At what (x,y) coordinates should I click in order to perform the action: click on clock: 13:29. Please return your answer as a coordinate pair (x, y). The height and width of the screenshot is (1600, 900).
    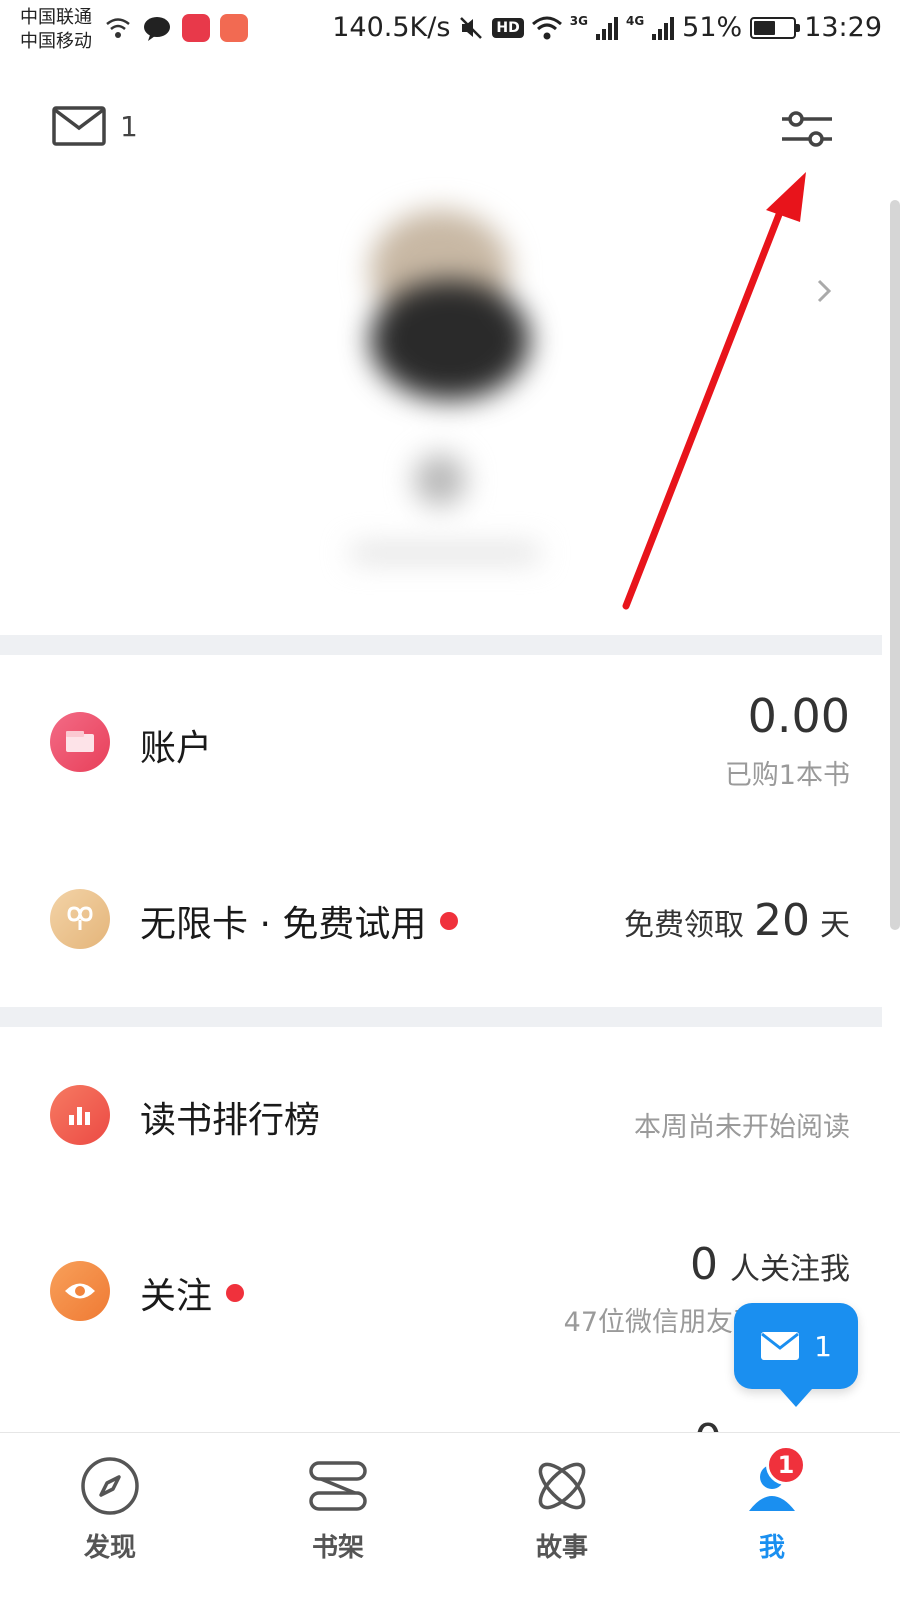
    Looking at the image, I should click on (843, 27).